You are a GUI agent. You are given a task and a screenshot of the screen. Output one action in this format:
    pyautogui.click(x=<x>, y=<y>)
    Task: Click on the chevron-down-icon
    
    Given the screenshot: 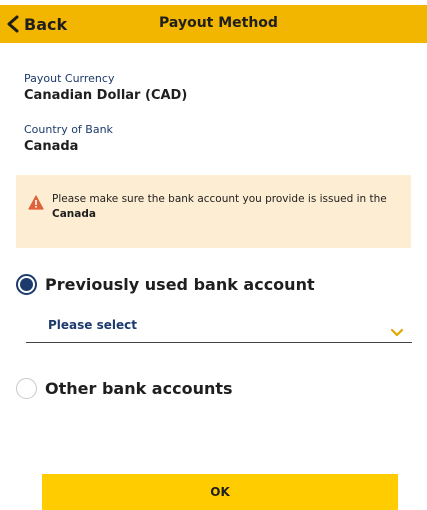 What is the action you would take?
    pyautogui.click(x=397, y=331)
    